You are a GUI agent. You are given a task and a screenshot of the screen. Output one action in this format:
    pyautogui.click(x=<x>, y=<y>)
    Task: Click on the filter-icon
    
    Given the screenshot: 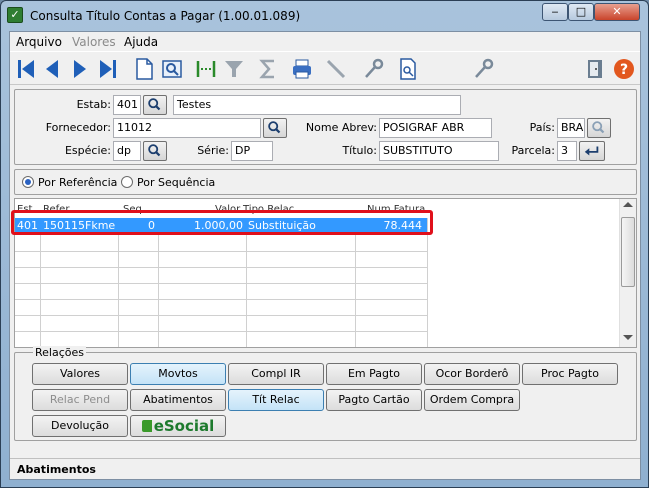 What is the action you would take?
    pyautogui.click(x=234, y=69)
    